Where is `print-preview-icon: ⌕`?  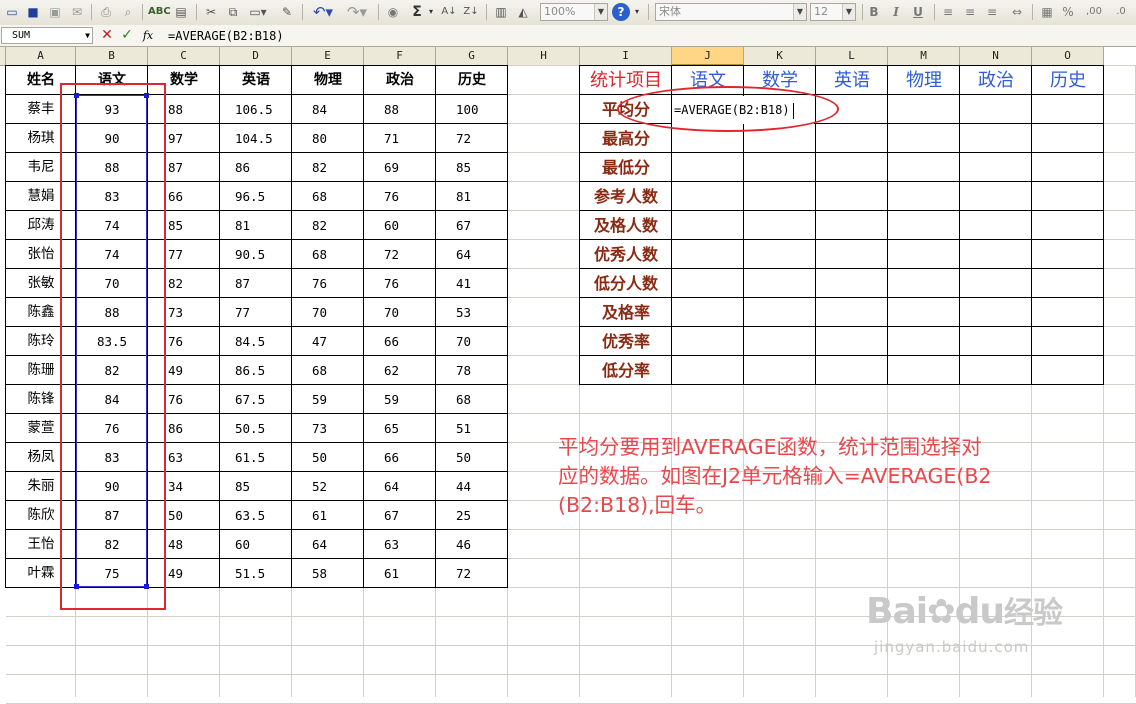
print-preview-icon: ⌕ is located at coordinates (128, 12).